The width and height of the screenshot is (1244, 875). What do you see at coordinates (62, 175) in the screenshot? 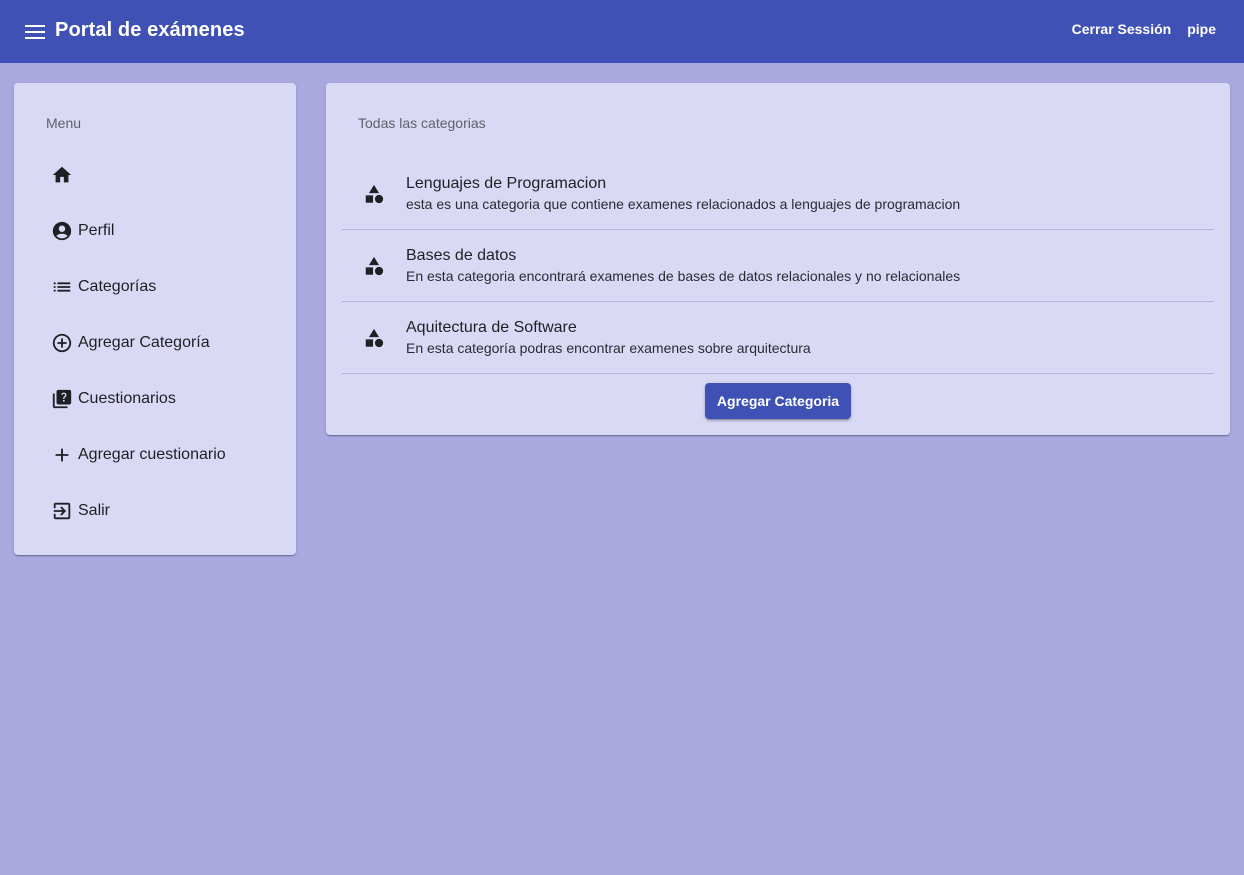
I see `home-icon` at bounding box center [62, 175].